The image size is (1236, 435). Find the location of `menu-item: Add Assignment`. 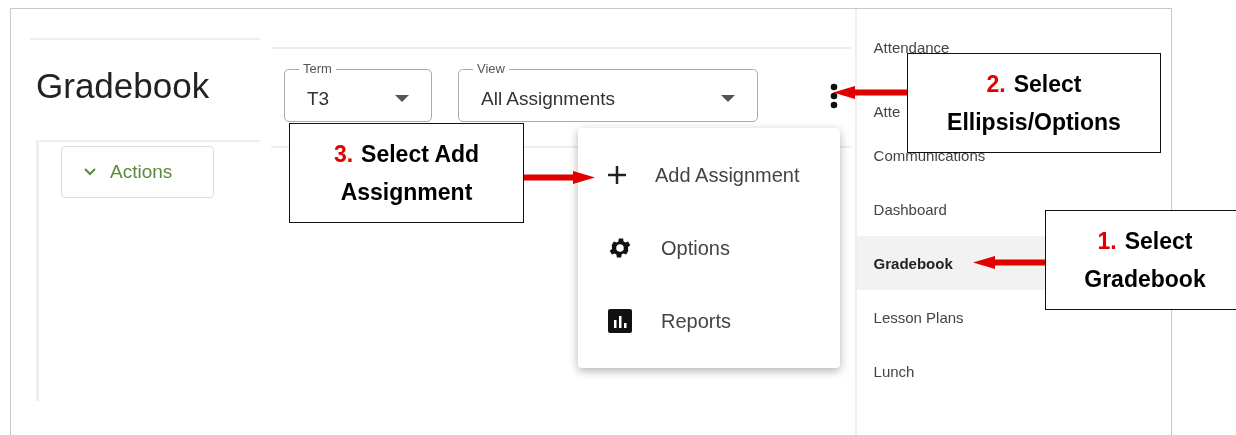

menu-item: Add Assignment is located at coordinates (709, 175).